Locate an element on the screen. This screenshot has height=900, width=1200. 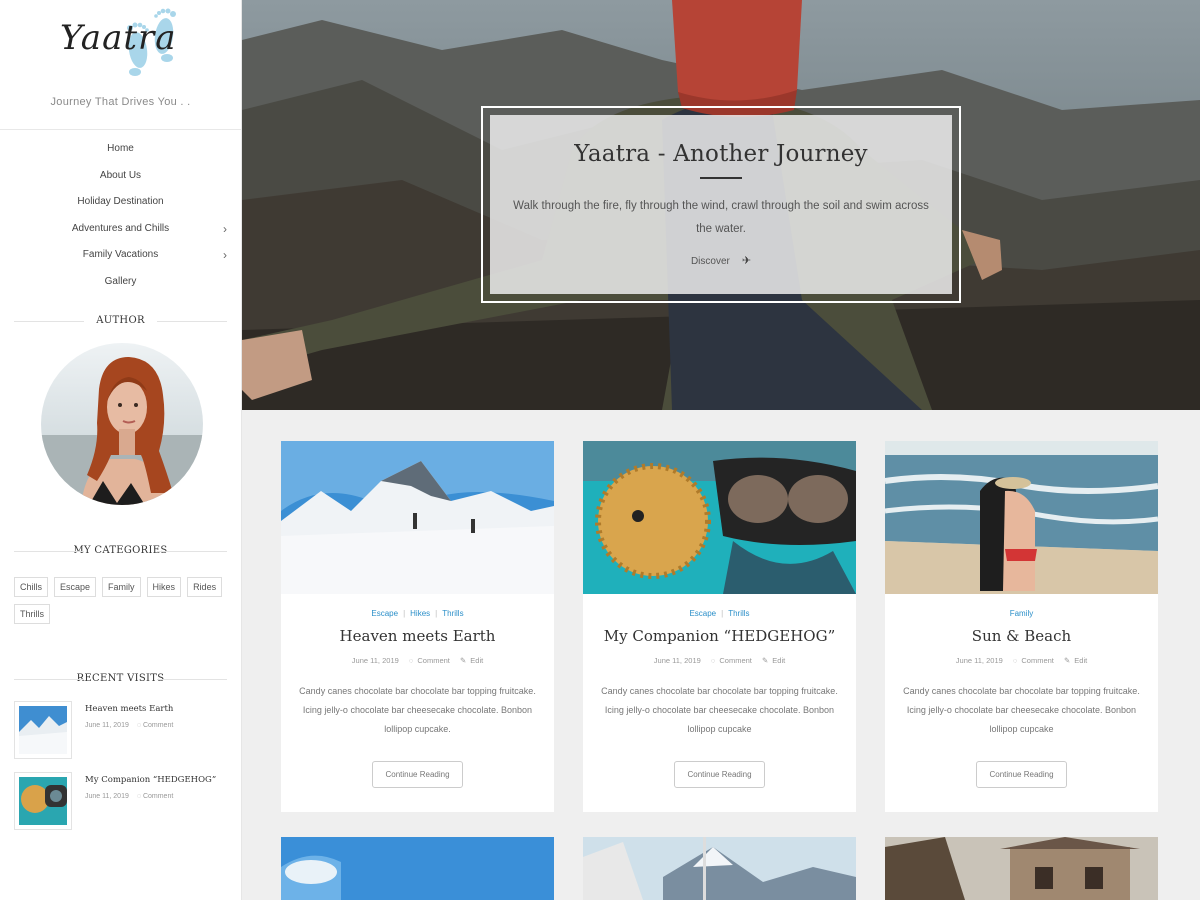
author-widget-title: AUTHOR is located at coordinates (120, 320).